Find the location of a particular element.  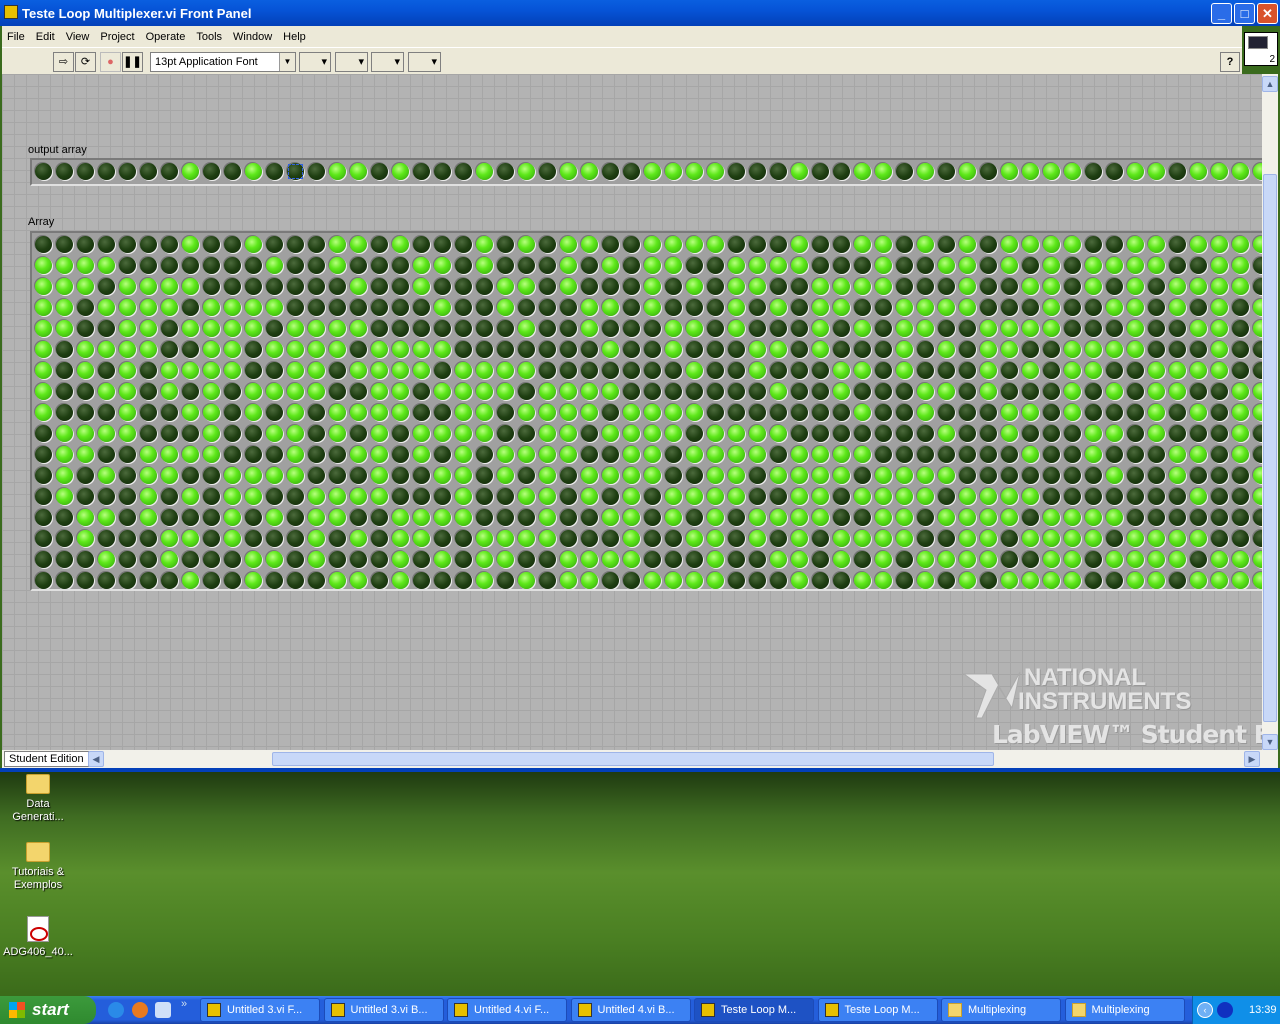

horizontal-scroll-thumb is located at coordinates (633, 759).